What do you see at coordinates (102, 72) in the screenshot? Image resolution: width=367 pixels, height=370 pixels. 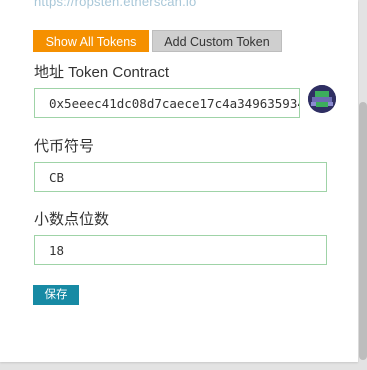 I see `address-label: 地址 Token Contract` at bounding box center [102, 72].